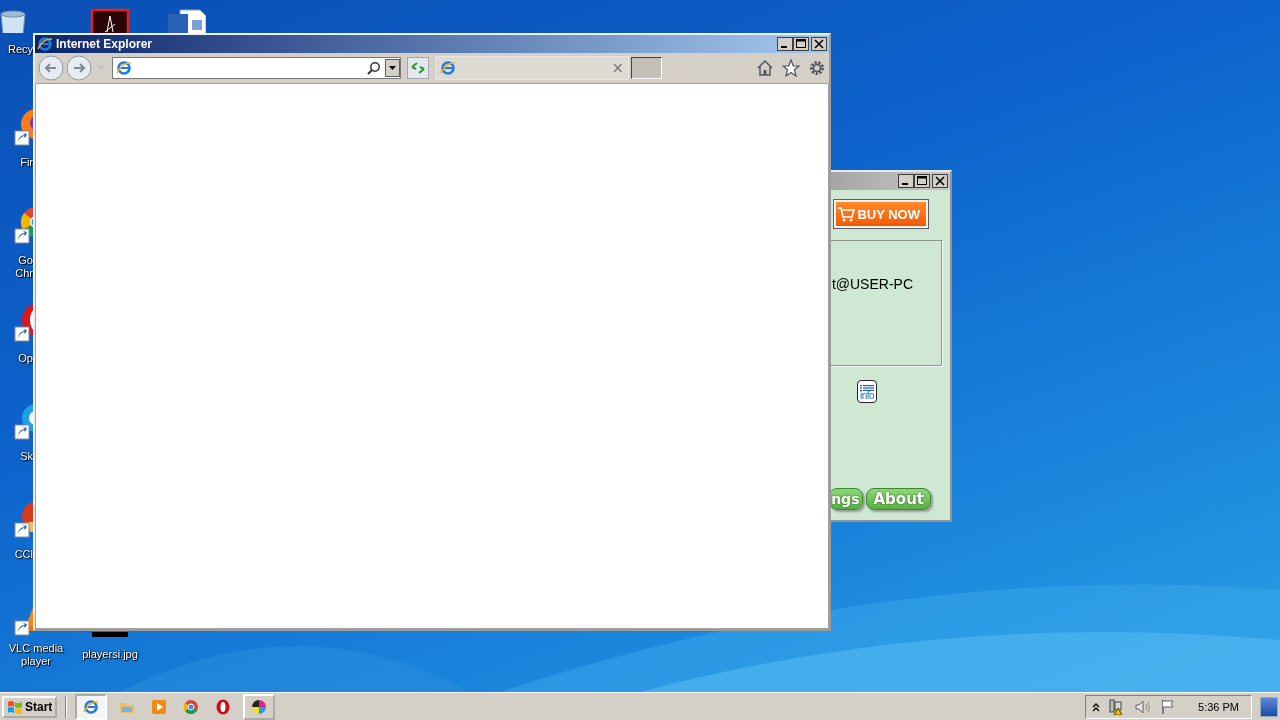 Image resolution: width=1280 pixels, height=720 pixels. What do you see at coordinates (392, 68) in the screenshot?
I see `dropdown-button` at bounding box center [392, 68].